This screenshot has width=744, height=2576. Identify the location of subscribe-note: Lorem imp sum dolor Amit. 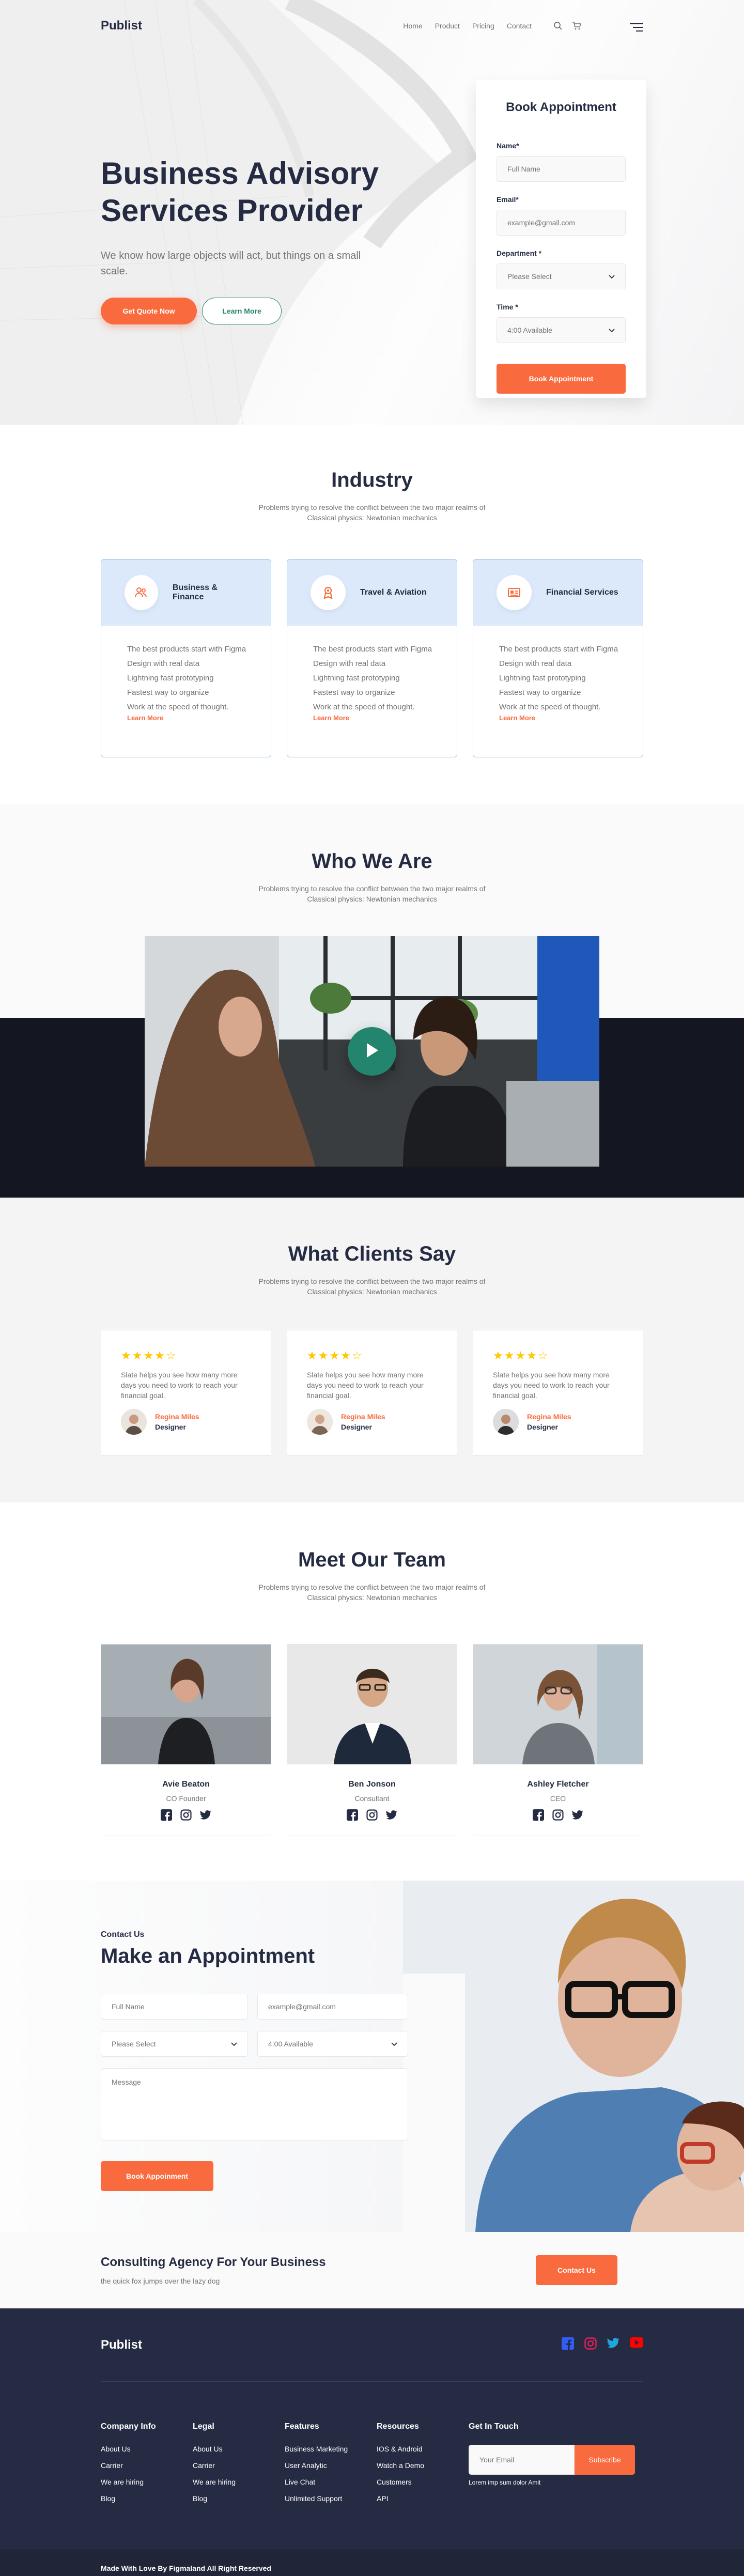
(505, 2482).